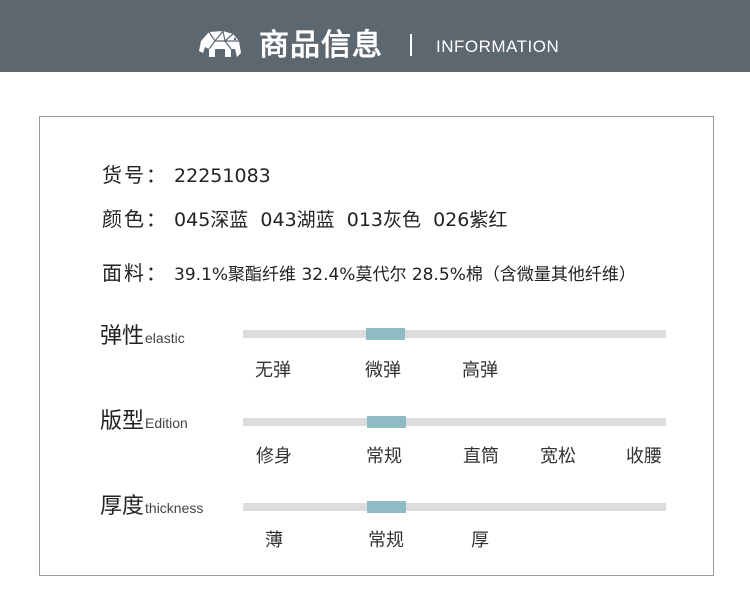 The width and height of the screenshot is (750, 592). I want to click on page-title: 商品信息, so click(321, 45).